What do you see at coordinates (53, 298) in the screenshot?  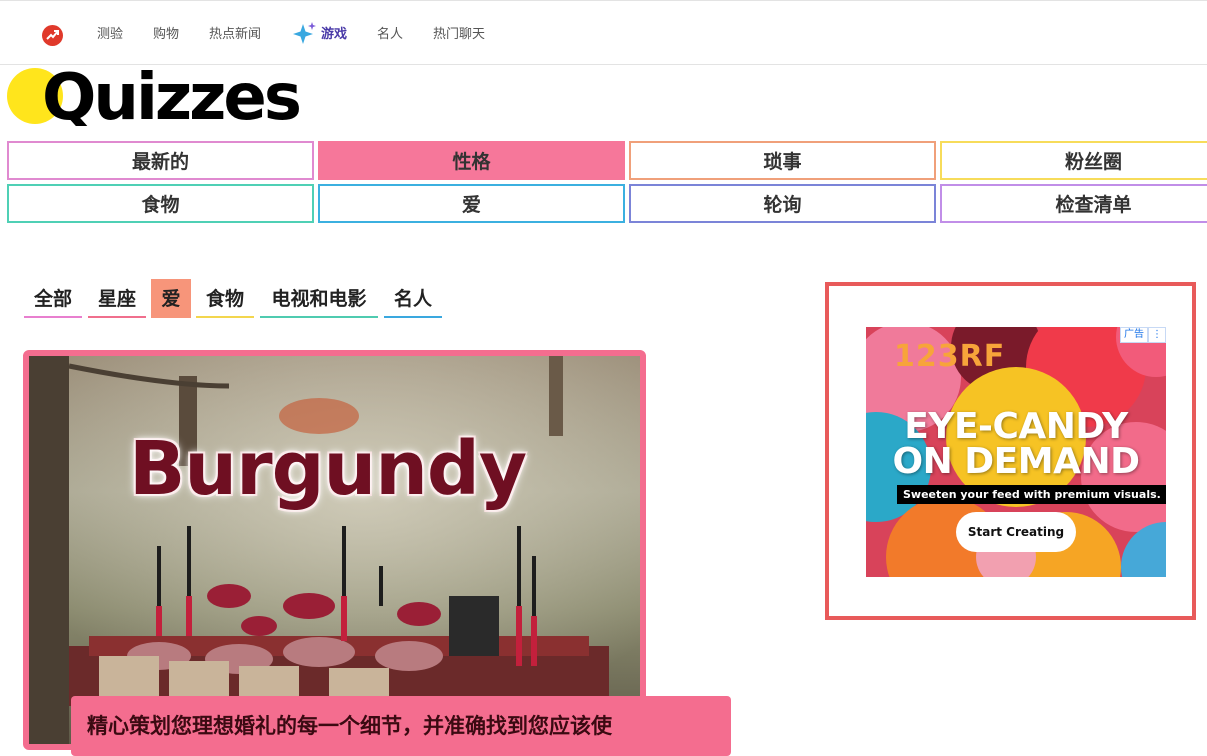 I see `tab-all: 全部` at bounding box center [53, 298].